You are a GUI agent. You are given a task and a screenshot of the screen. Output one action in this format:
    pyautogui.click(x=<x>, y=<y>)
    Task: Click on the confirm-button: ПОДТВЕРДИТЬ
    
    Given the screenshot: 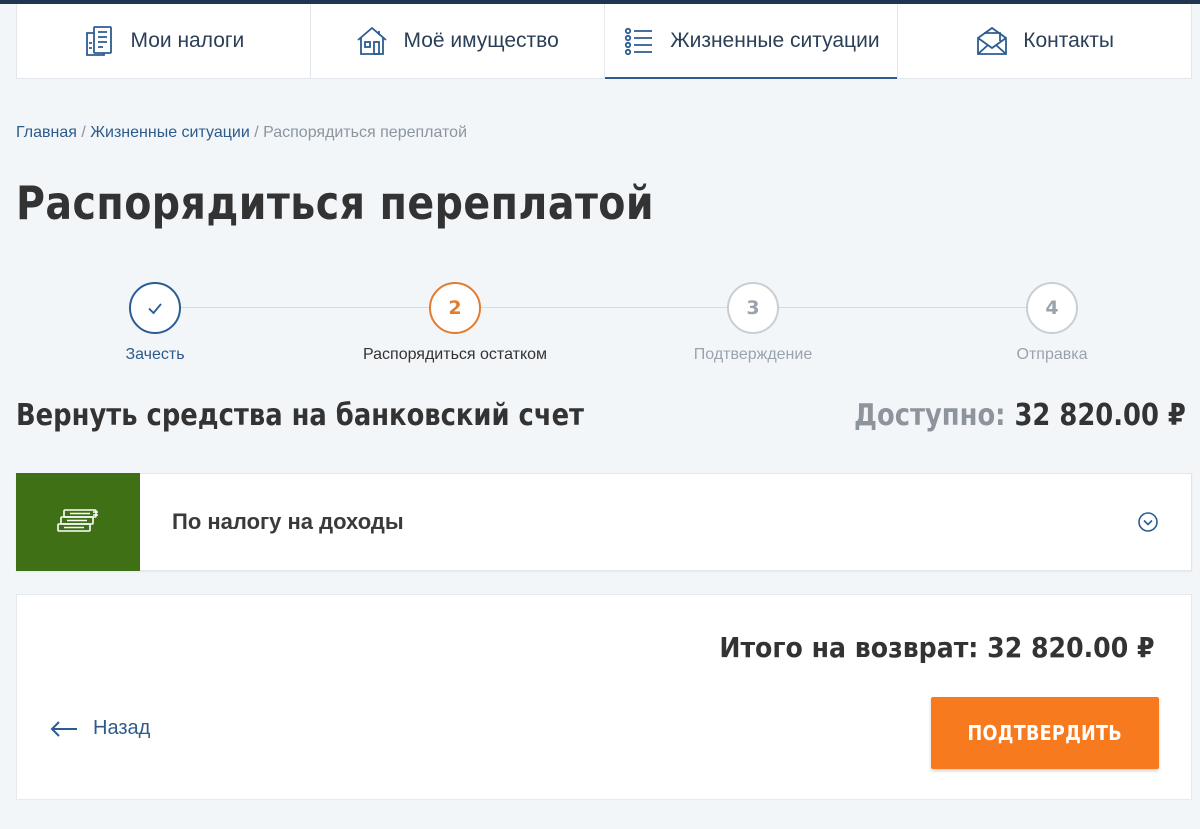 What is the action you would take?
    pyautogui.click(x=1045, y=733)
    